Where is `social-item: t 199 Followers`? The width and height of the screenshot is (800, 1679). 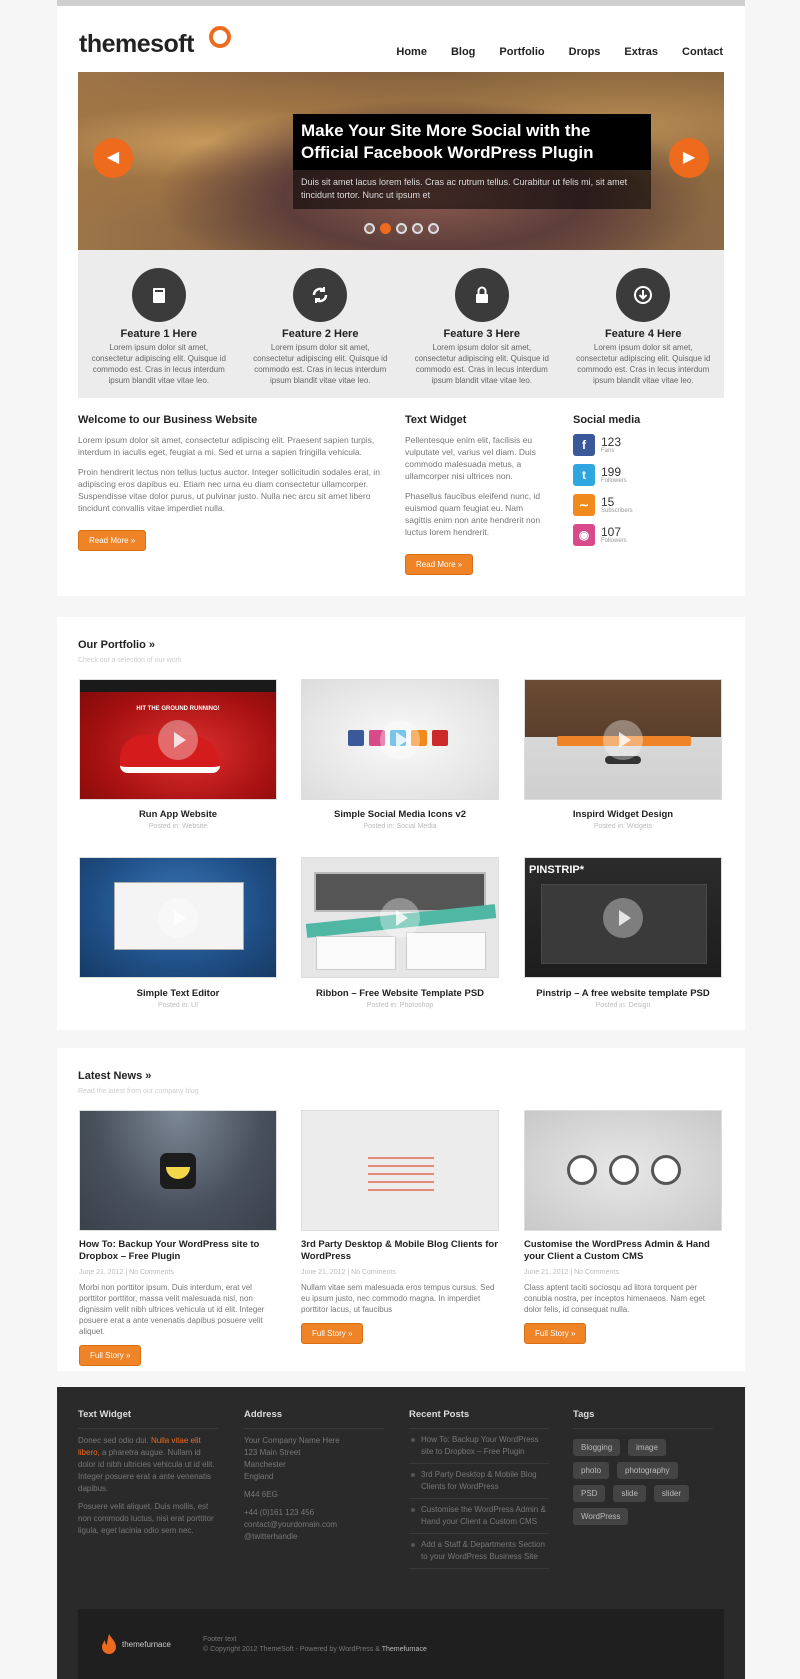 social-item: t 199 Followers is located at coordinates (643, 475).